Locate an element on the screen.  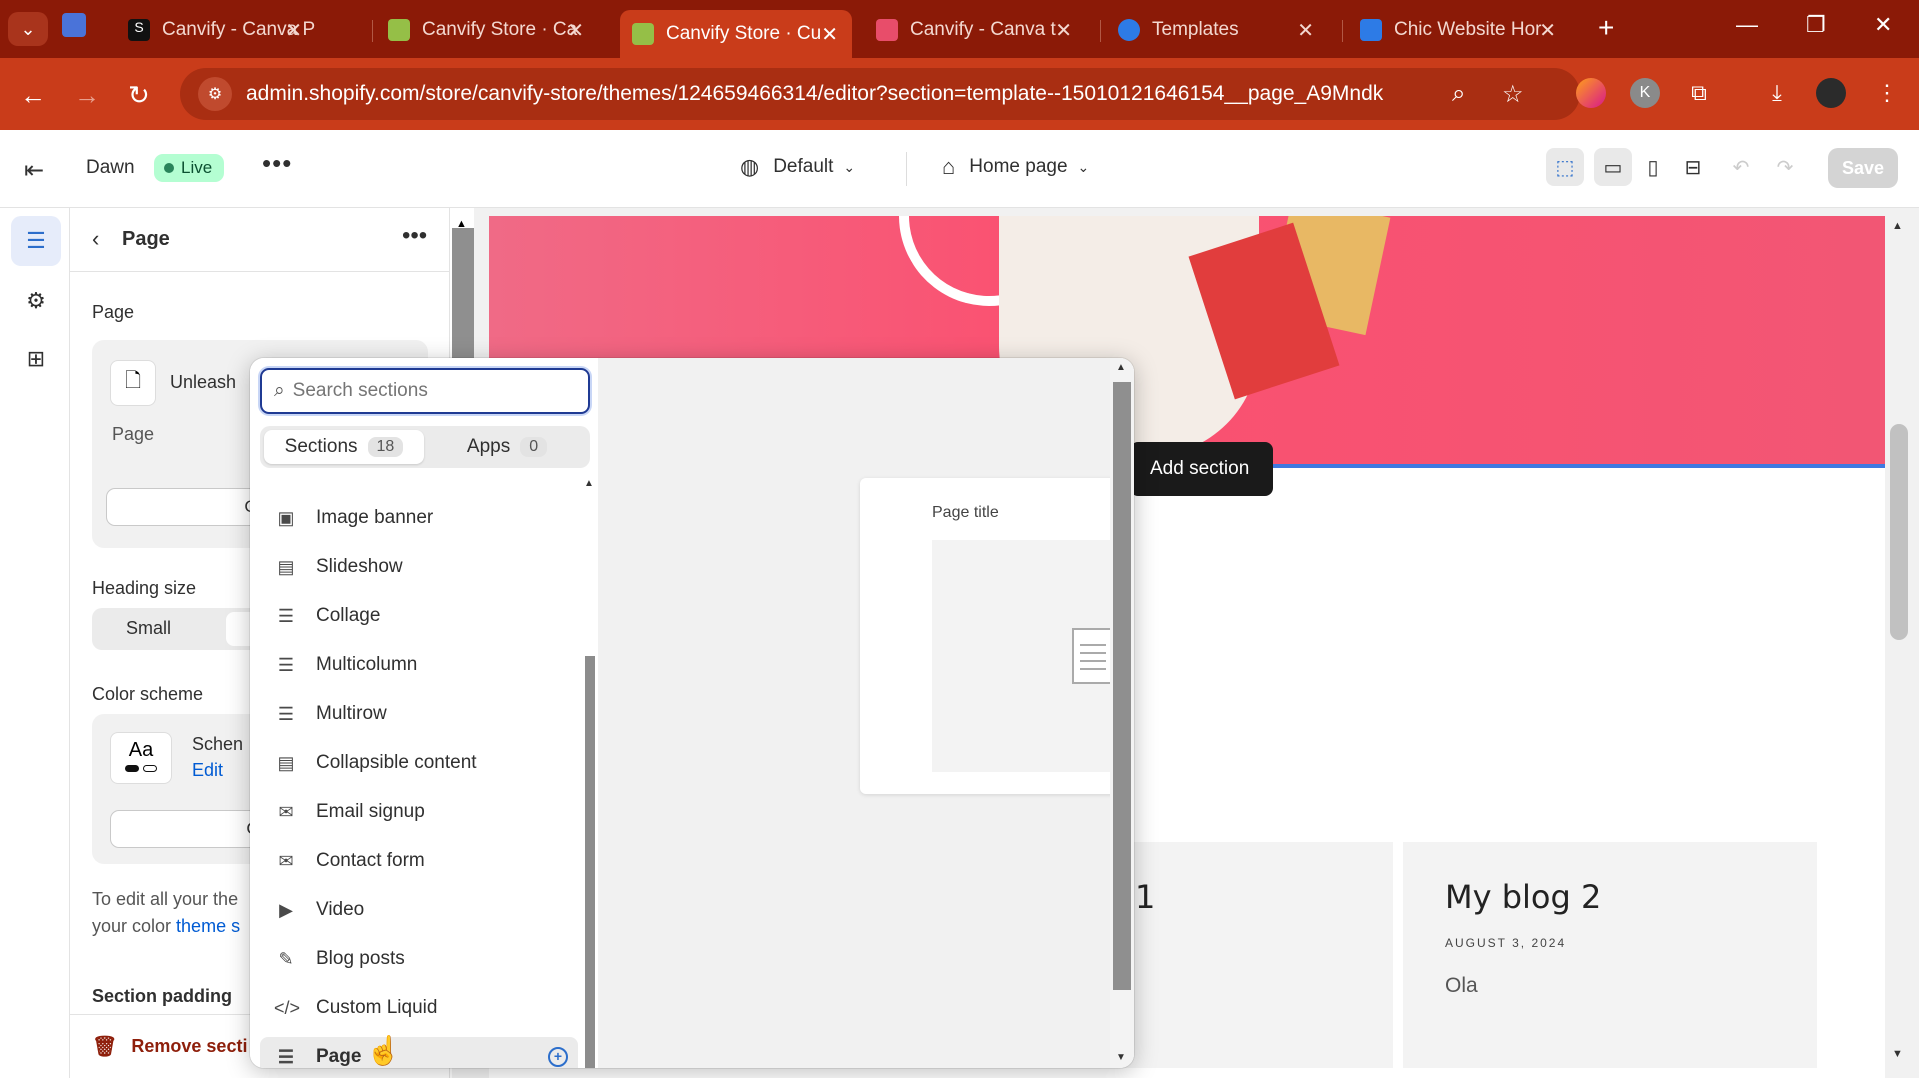
search-input is located at coordinates (427, 391).